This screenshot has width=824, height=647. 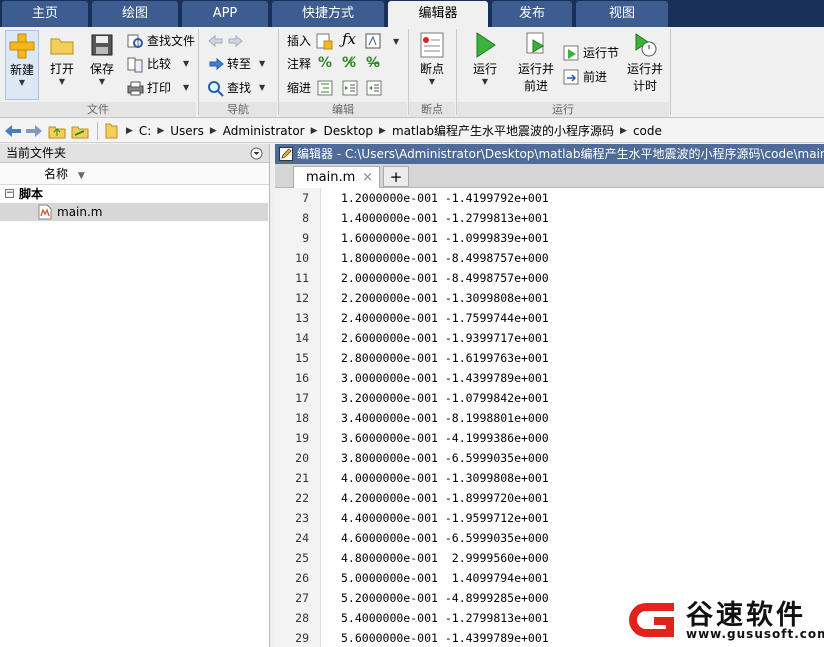 I want to click on new-button: 新建 ▼, so click(x=22, y=65).